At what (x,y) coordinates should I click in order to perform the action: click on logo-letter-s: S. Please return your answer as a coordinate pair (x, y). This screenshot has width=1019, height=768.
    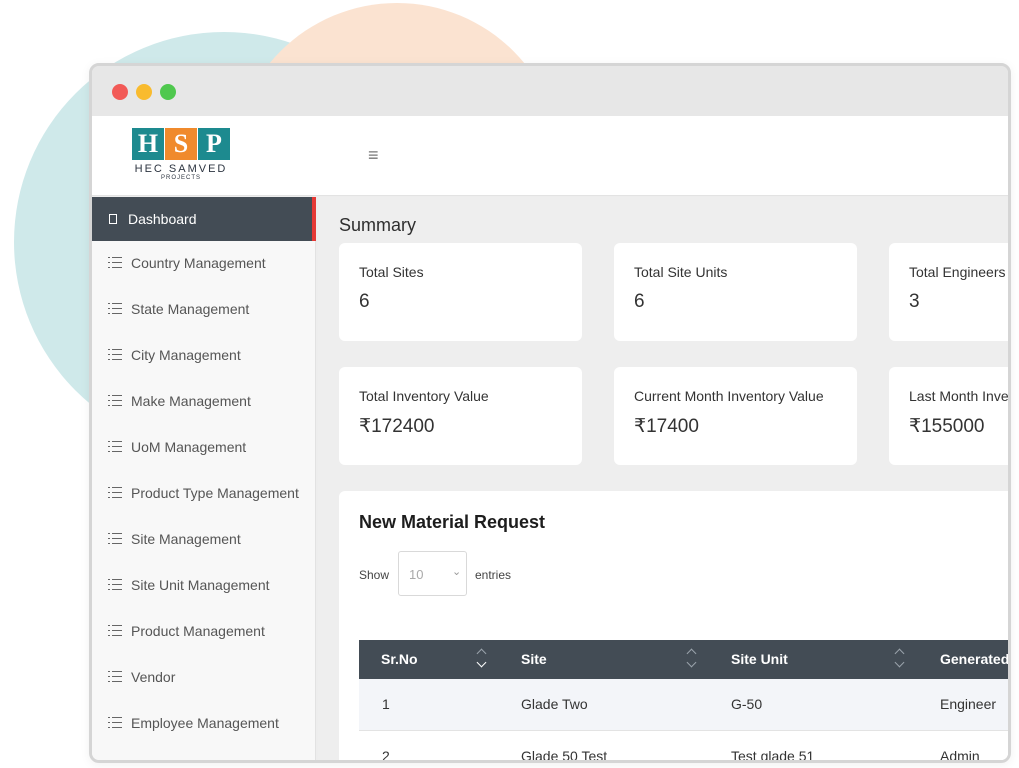
    Looking at the image, I should click on (181, 144).